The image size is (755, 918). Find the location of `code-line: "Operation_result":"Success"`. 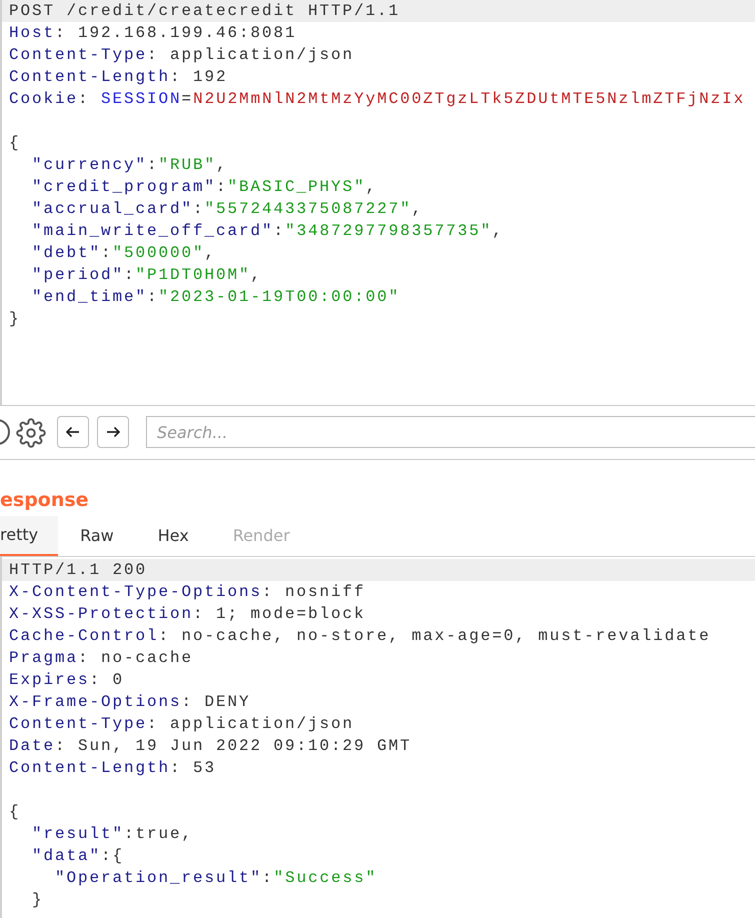

code-line: "Operation_result":"Success" is located at coordinates (216, 878).